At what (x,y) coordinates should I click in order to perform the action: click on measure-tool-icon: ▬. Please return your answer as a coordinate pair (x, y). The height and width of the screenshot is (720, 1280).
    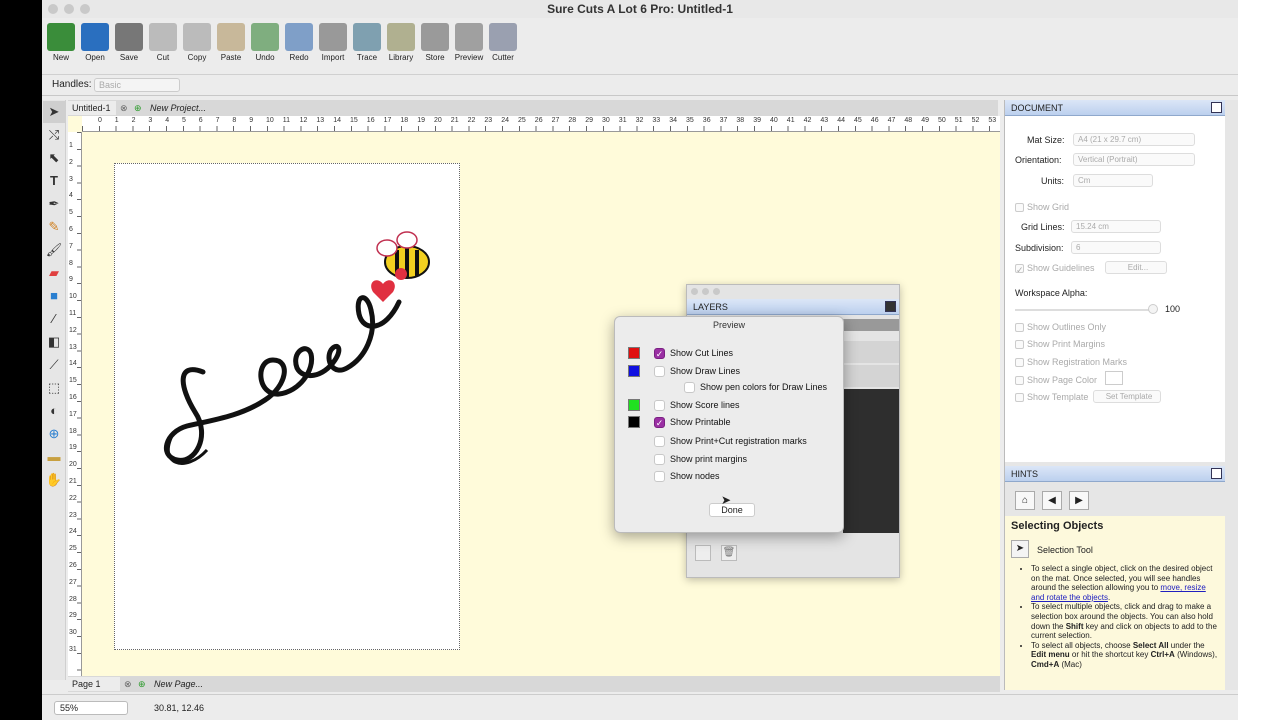
    Looking at the image, I should click on (54, 457).